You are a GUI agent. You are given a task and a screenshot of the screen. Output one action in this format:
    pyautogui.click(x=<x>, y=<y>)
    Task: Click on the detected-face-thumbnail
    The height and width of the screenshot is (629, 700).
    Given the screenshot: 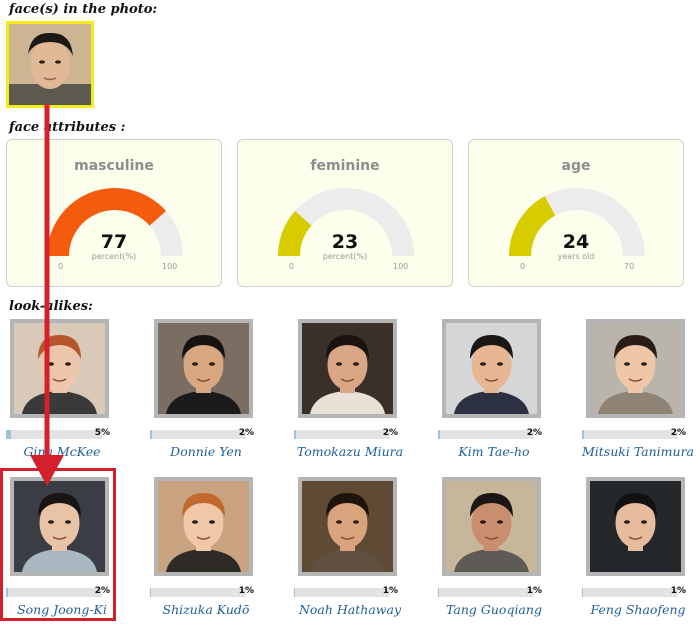 What is the action you would take?
    pyautogui.click(x=50, y=64)
    